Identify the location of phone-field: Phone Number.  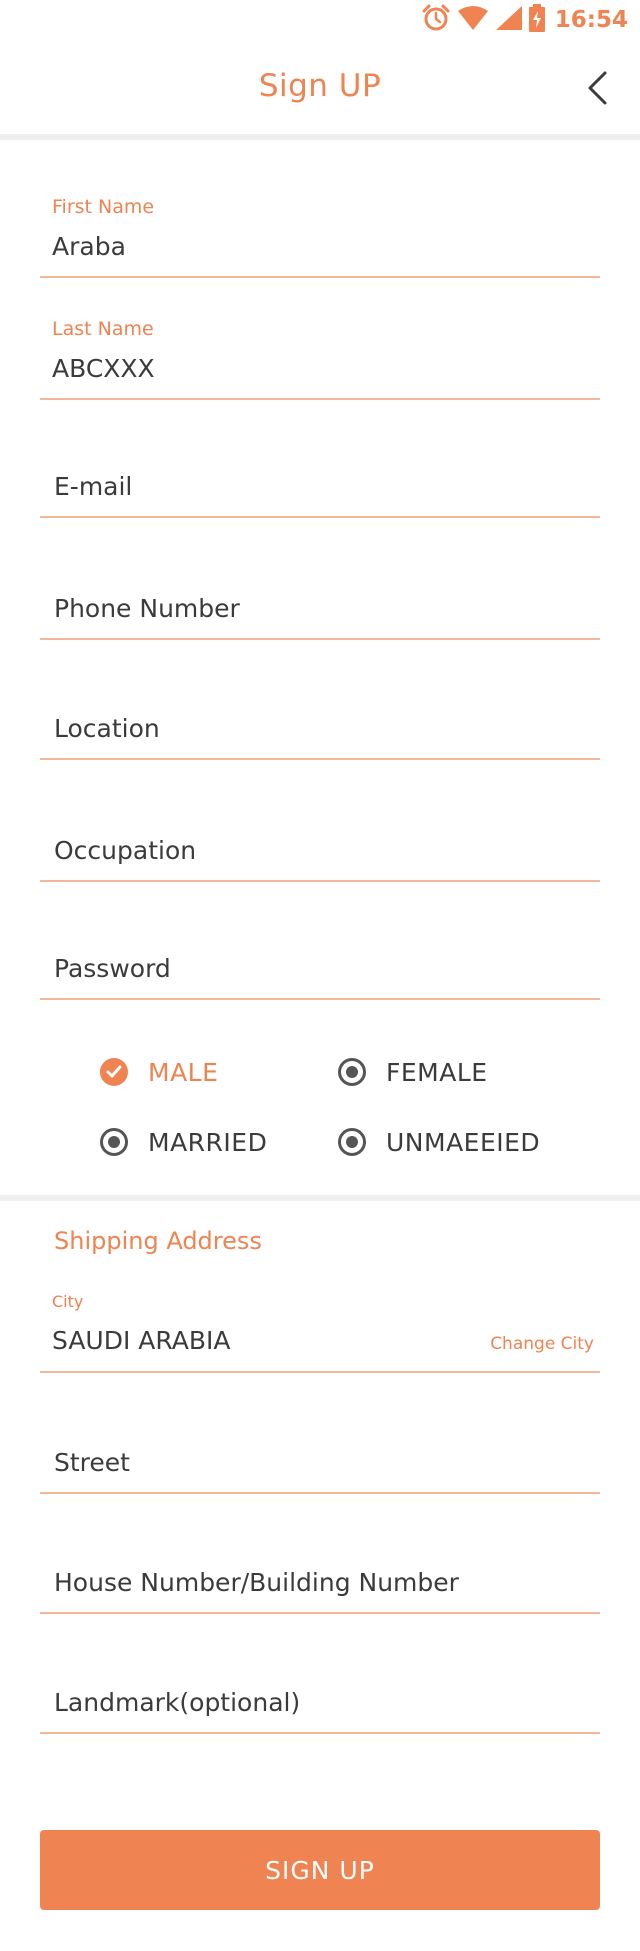
(320, 601).